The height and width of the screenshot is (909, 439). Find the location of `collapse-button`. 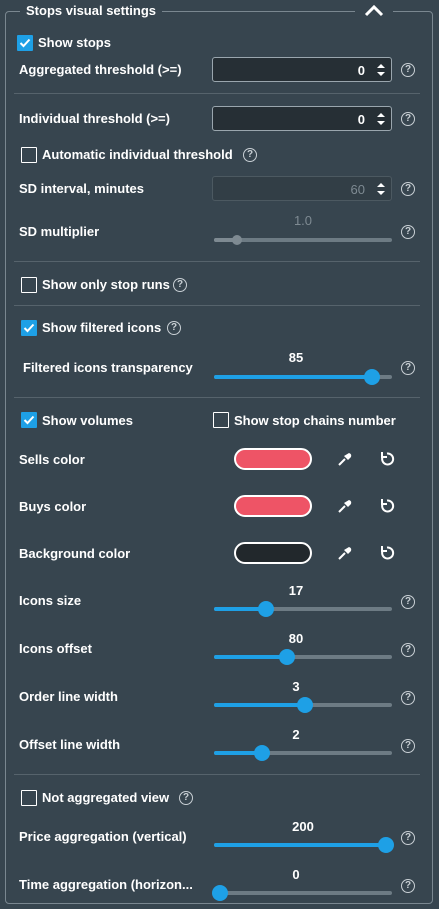

collapse-button is located at coordinates (374, 11).